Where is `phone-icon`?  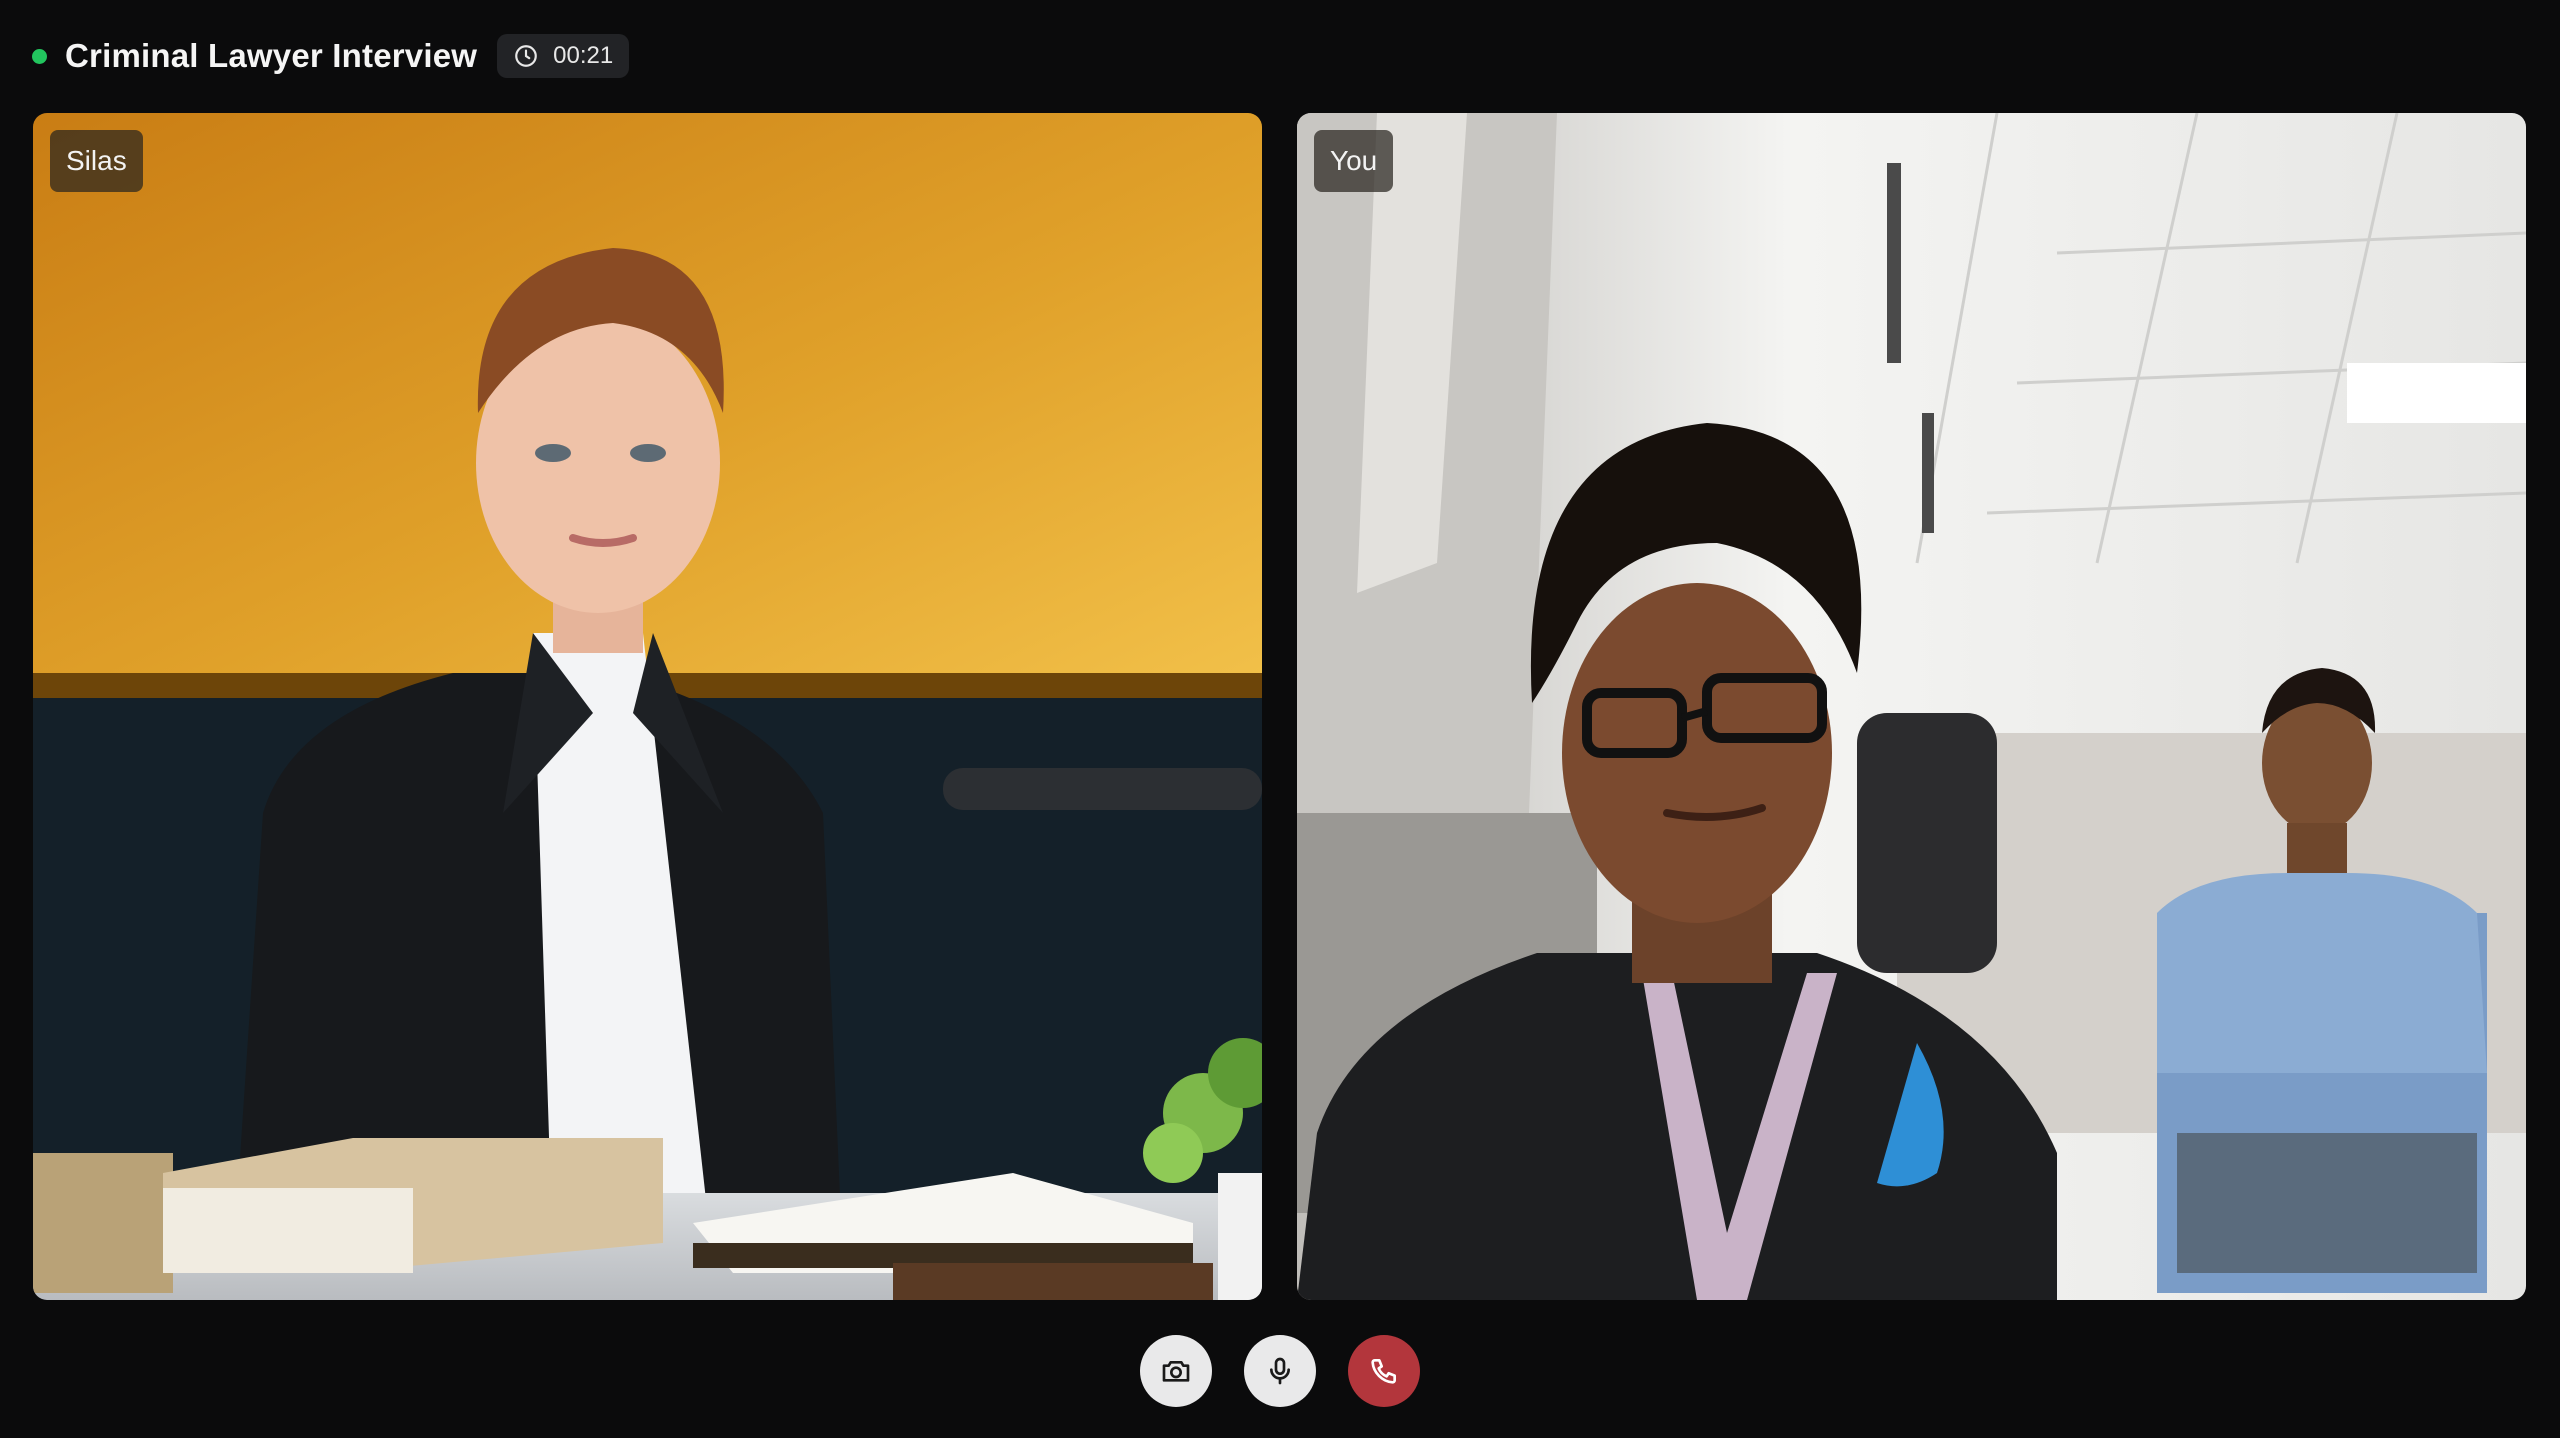 phone-icon is located at coordinates (1384, 1371).